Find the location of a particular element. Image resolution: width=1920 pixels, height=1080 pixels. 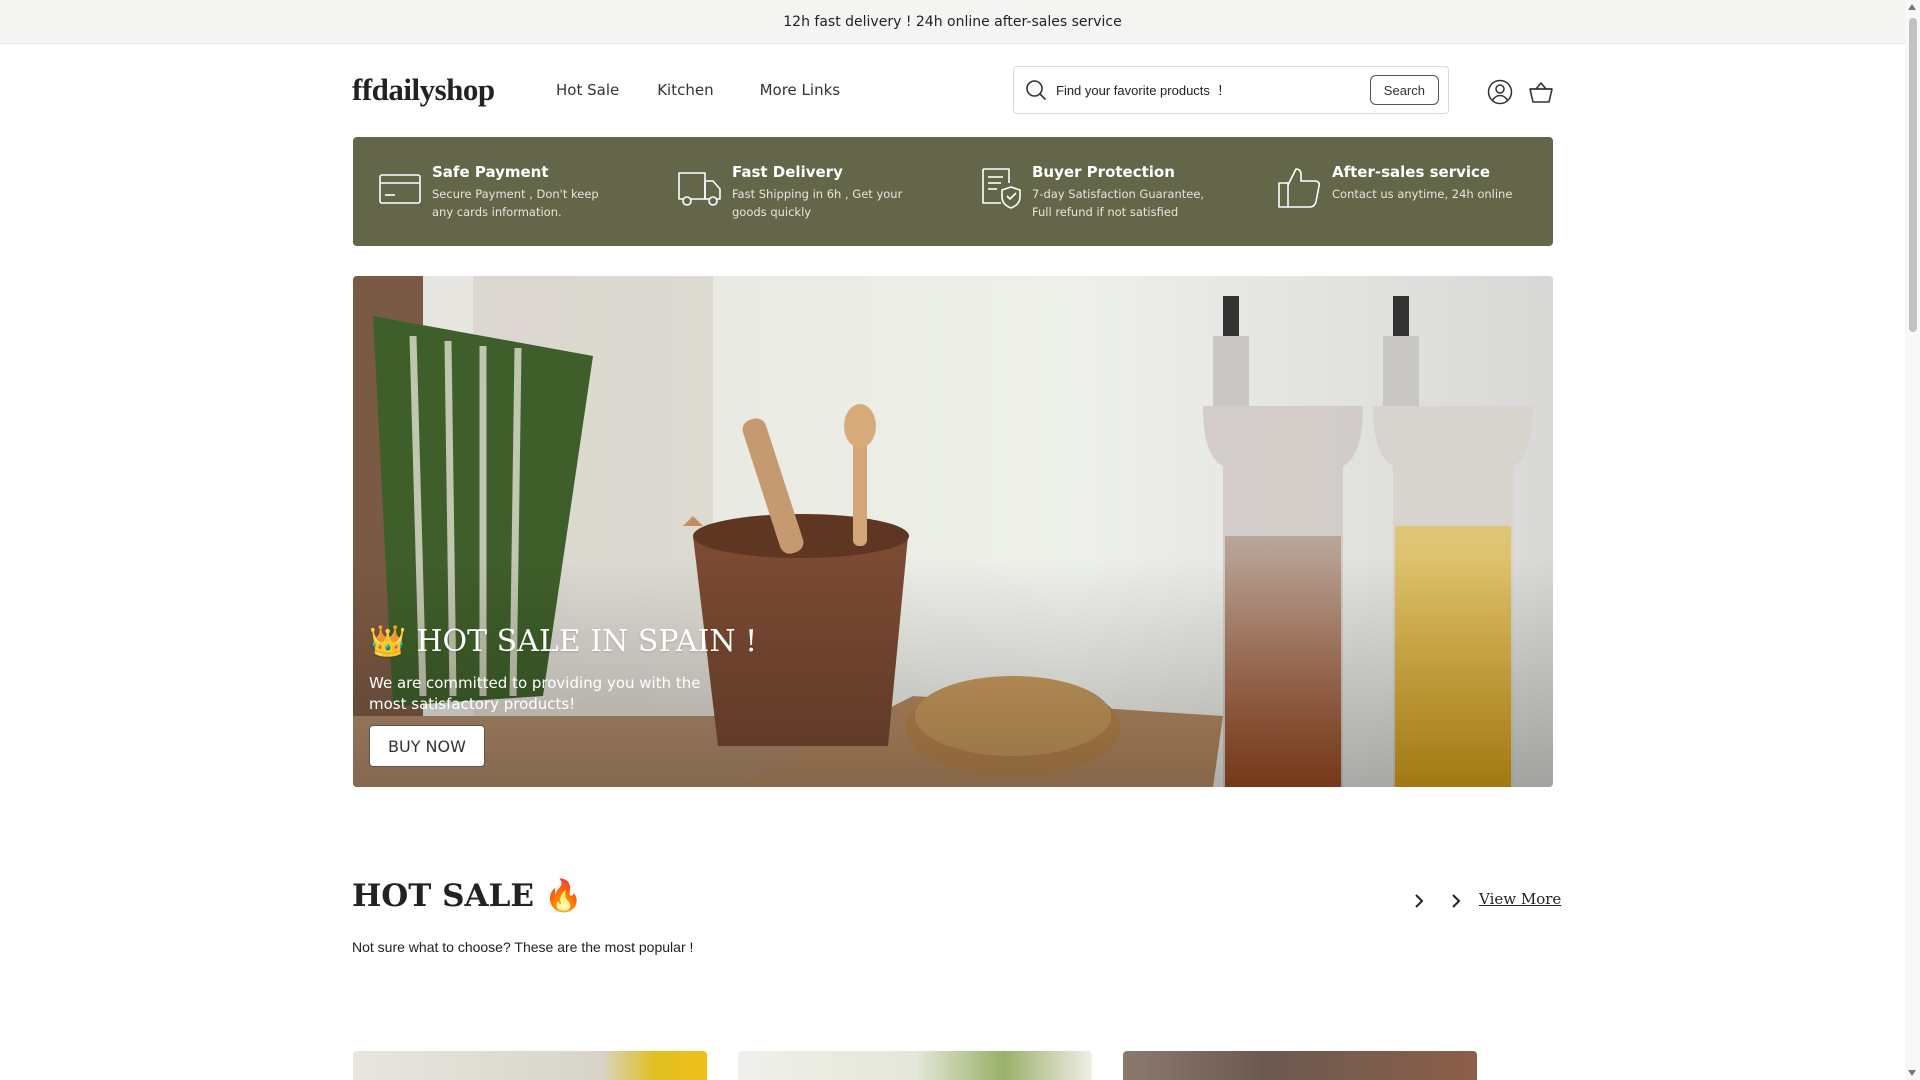

feature-title: After-sales service is located at coordinates (1411, 172).